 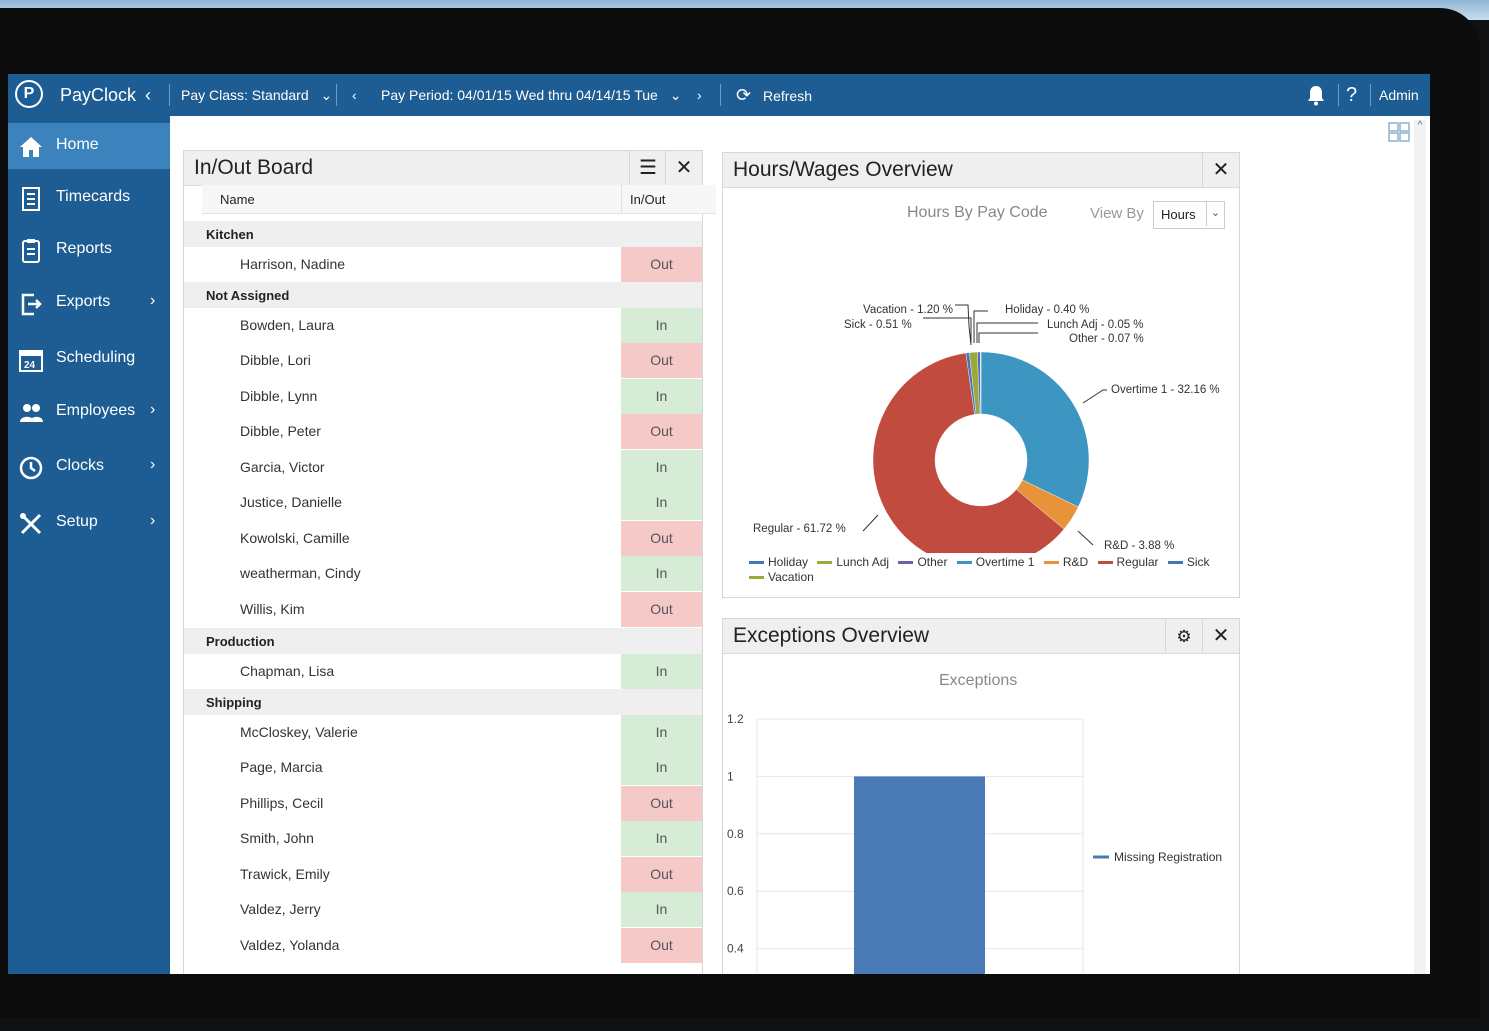 What do you see at coordinates (89, 359) in the screenshot?
I see `sidebar-item-scheduling: 24 Scheduling` at bounding box center [89, 359].